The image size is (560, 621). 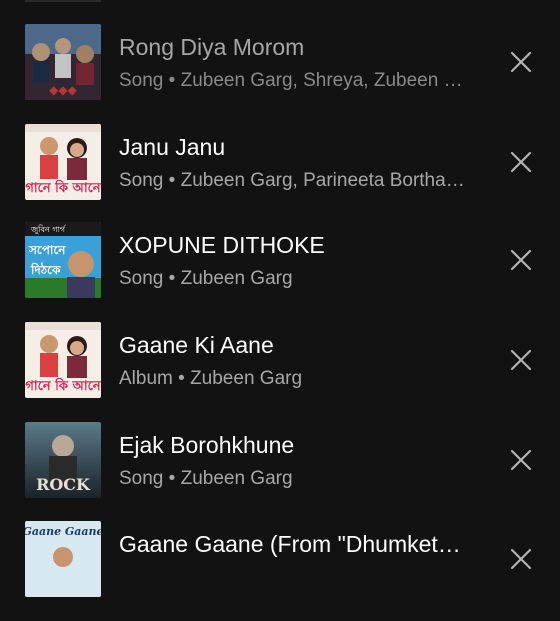 I want to click on svg-text: জুবিন গাৰ্গ, so click(x=48, y=229).